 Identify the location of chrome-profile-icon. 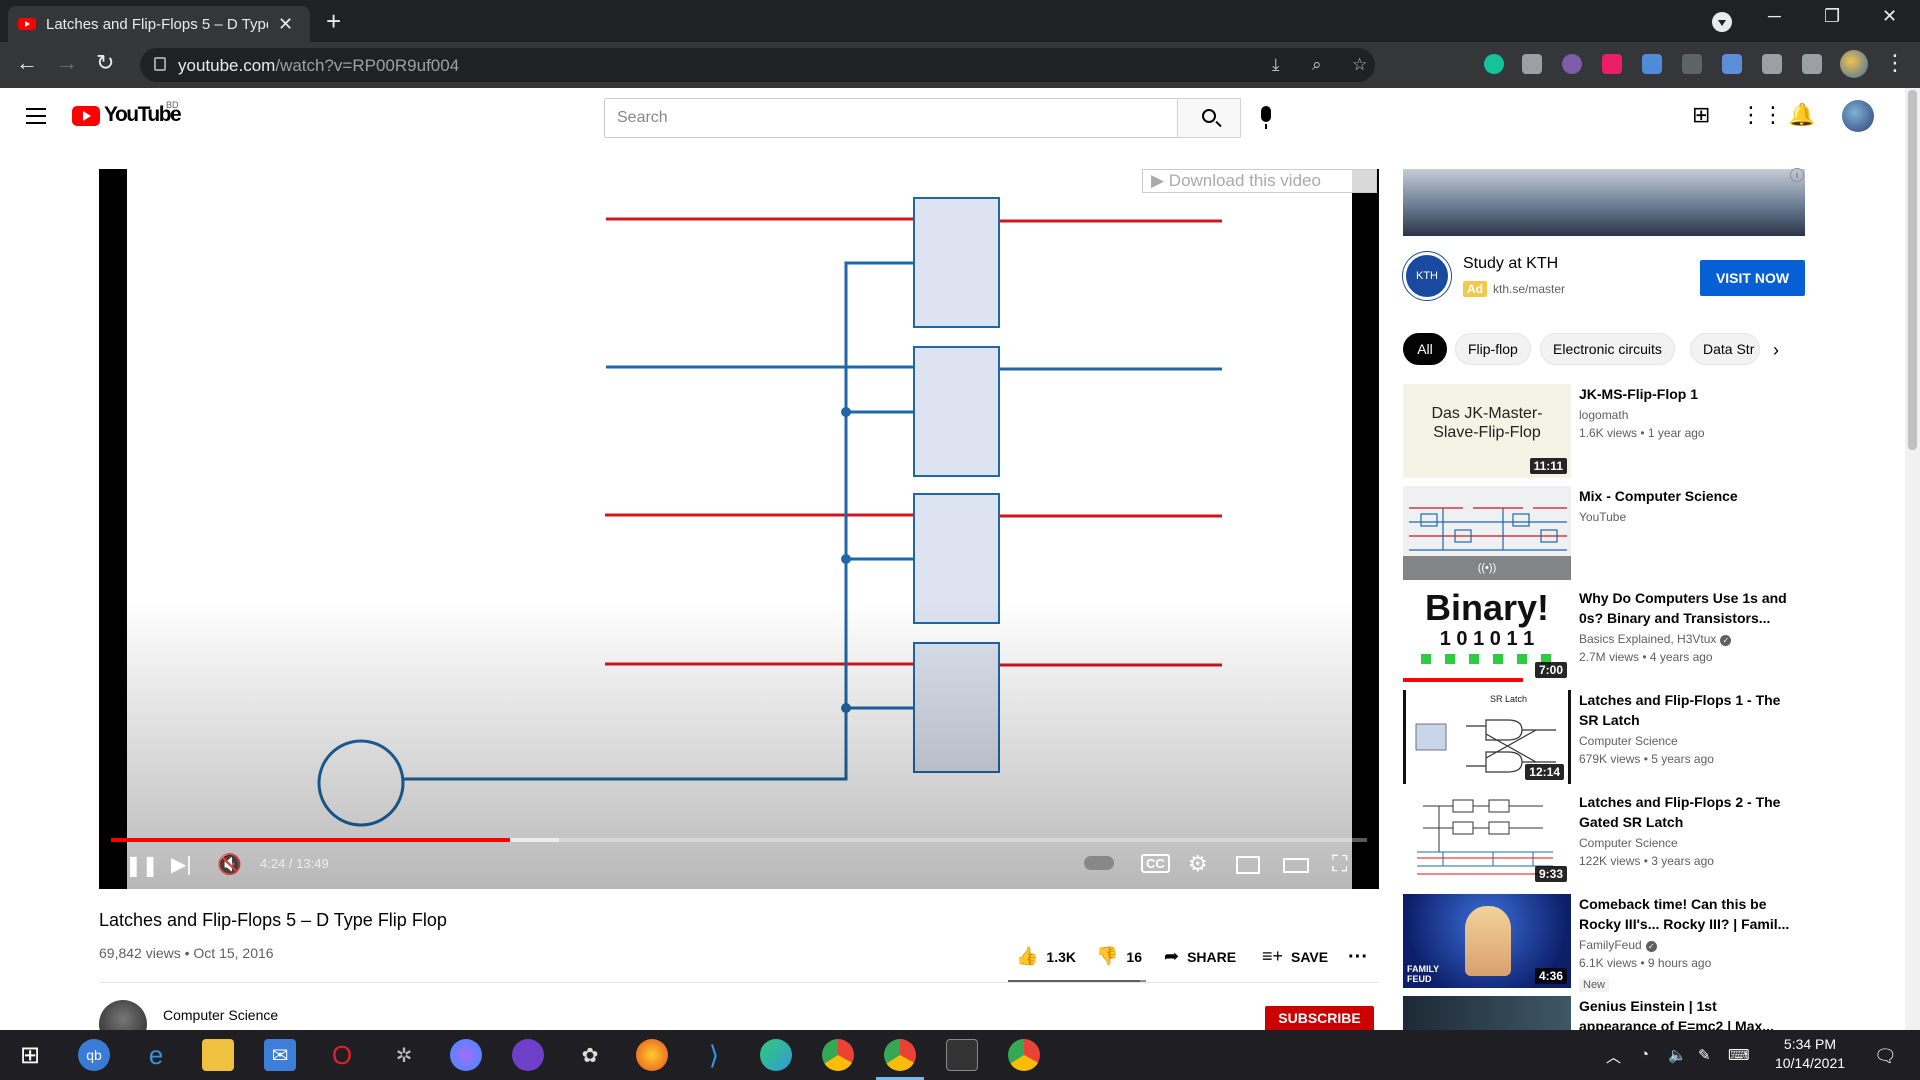
(1024, 1055).